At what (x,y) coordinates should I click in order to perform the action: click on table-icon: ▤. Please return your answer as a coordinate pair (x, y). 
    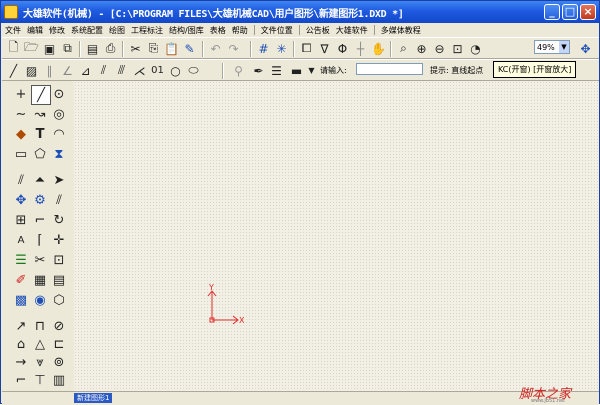
    Looking at the image, I should click on (59, 280).